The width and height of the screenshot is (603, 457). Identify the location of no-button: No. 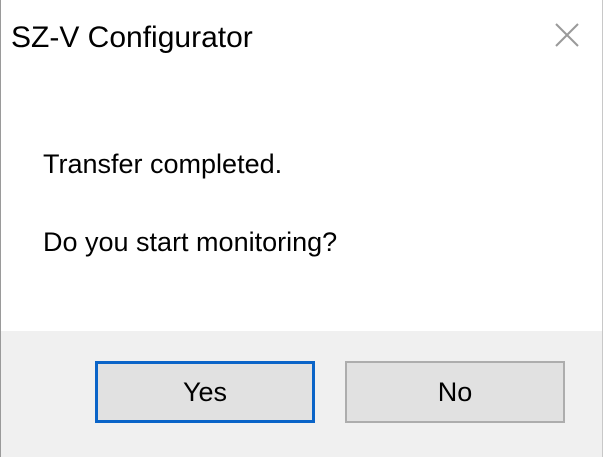
(455, 392).